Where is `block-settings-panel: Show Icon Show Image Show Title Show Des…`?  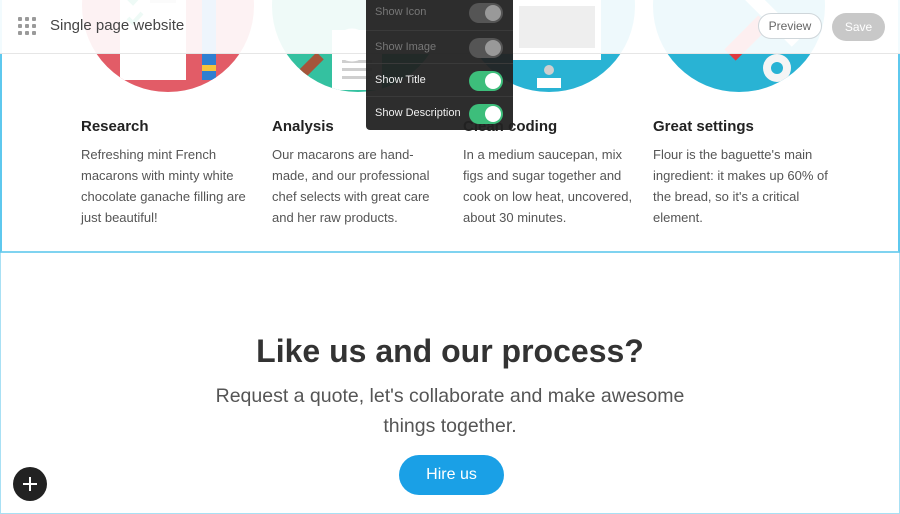 block-settings-panel: Show Icon Show Image Show Title Show Des… is located at coordinates (439, 65).